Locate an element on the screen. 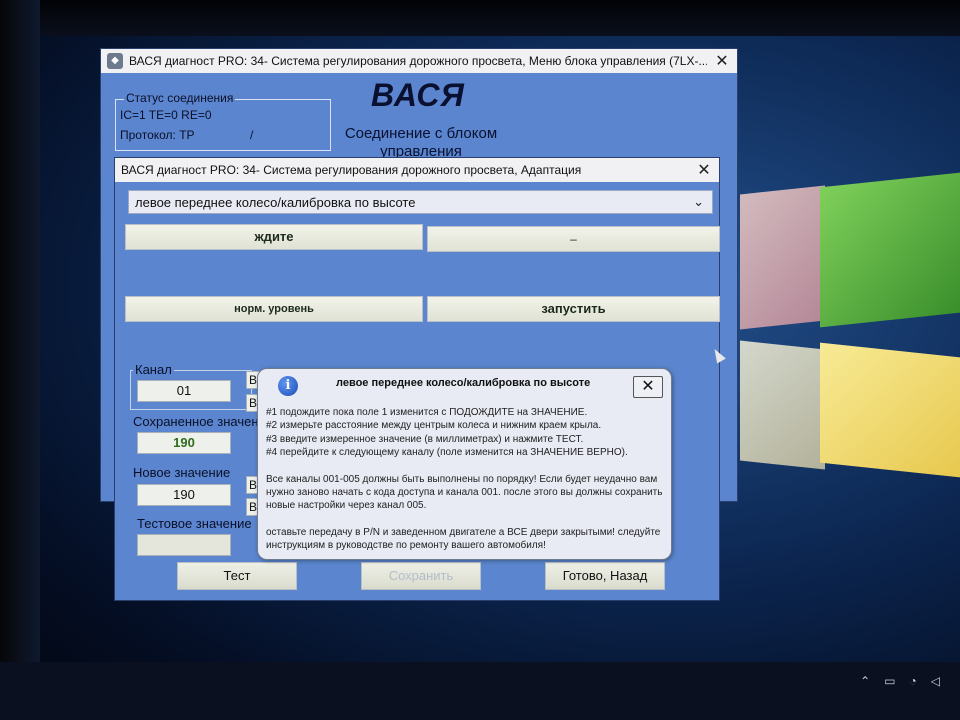 The height and width of the screenshot is (720, 960). stored-value: 190 is located at coordinates (184, 443).